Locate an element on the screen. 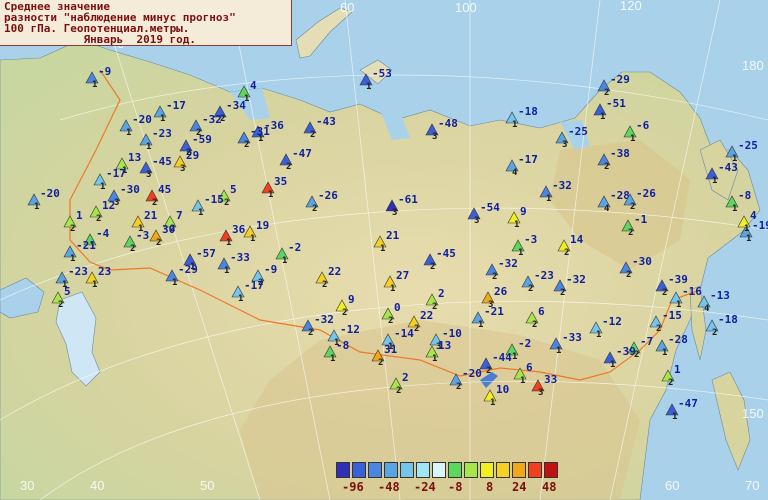 The height and width of the screenshot is (500, 768). station-value: 26 is located at coordinates (501, 291).